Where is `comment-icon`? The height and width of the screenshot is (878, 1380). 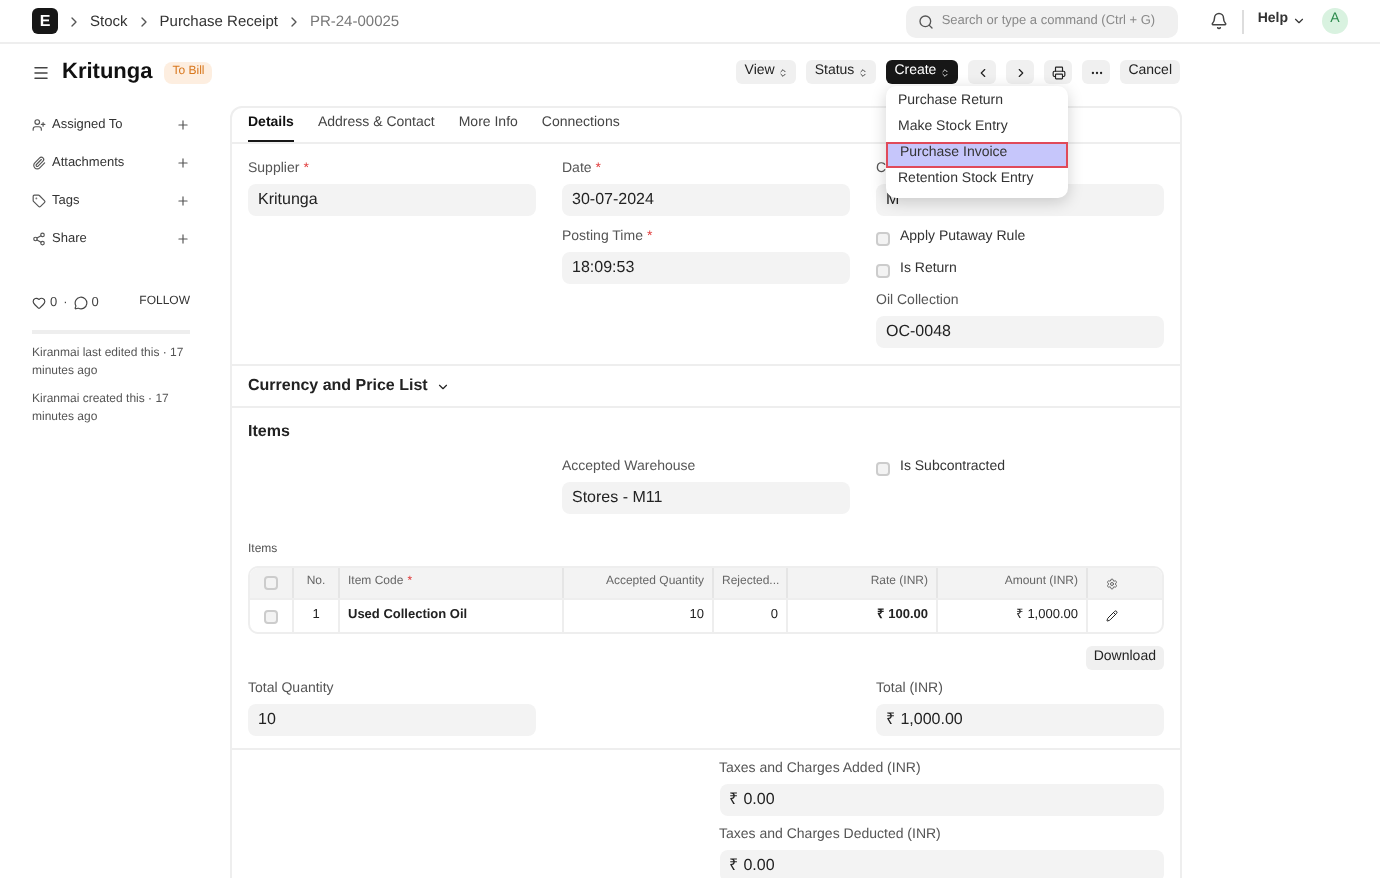
comment-icon is located at coordinates (80, 303).